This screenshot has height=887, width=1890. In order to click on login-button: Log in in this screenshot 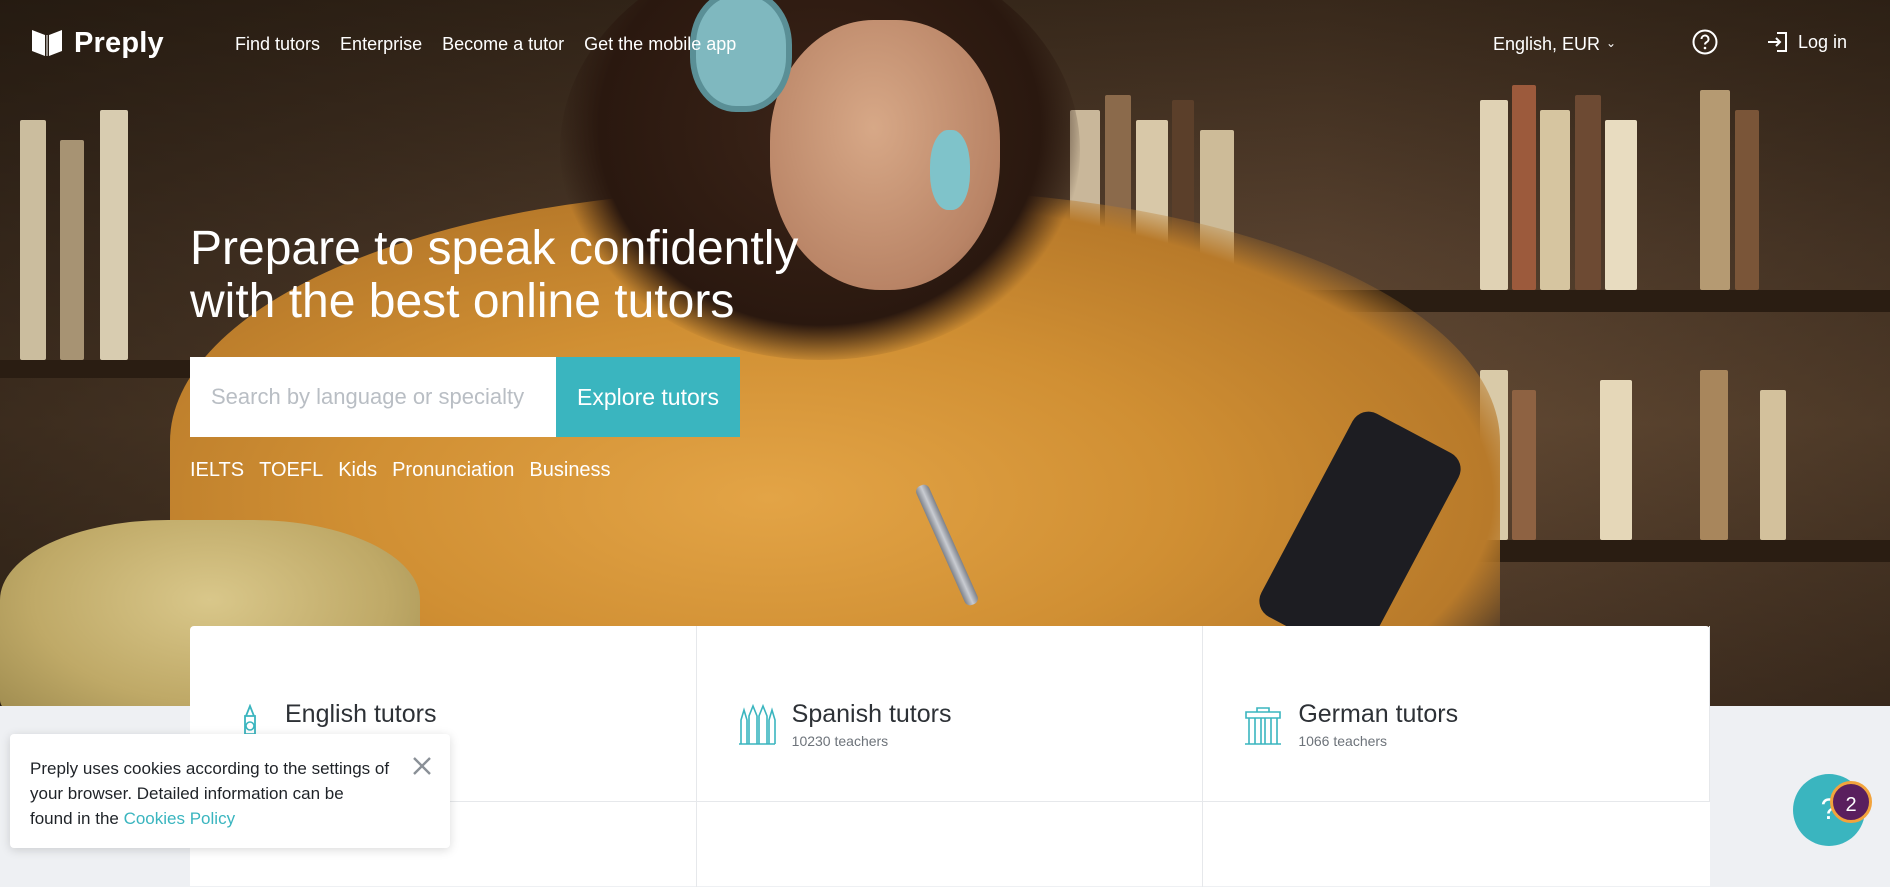, I will do `click(1806, 42)`.